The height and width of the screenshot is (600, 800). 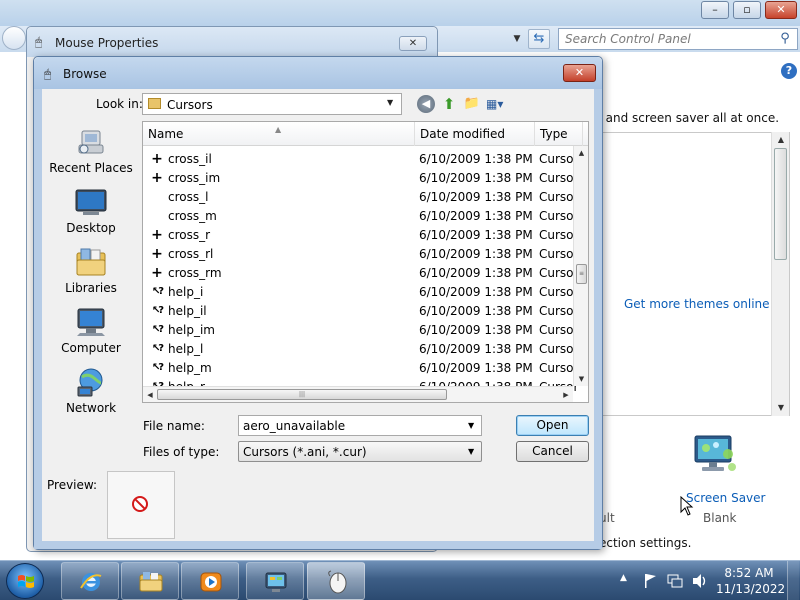 What do you see at coordinates (360, 451) in the screenshot?
I see `file-type-dropdown: Cursors (*.ani, *.cur)` at bounding box center [360, 451].